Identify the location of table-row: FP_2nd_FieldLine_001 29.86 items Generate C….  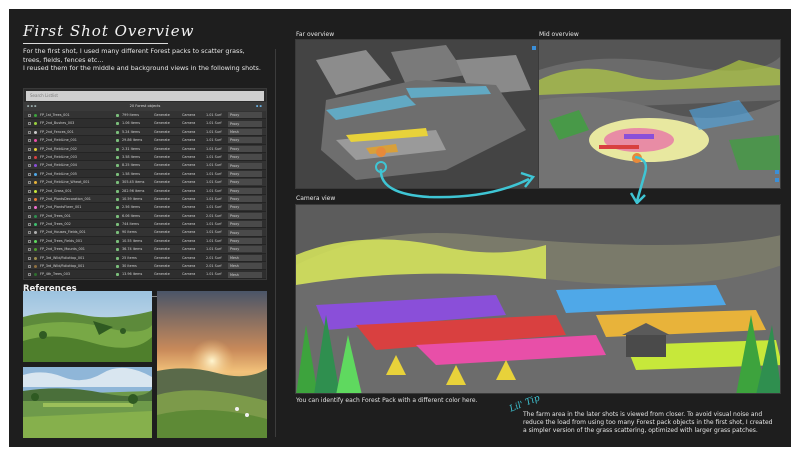
(145, 140).